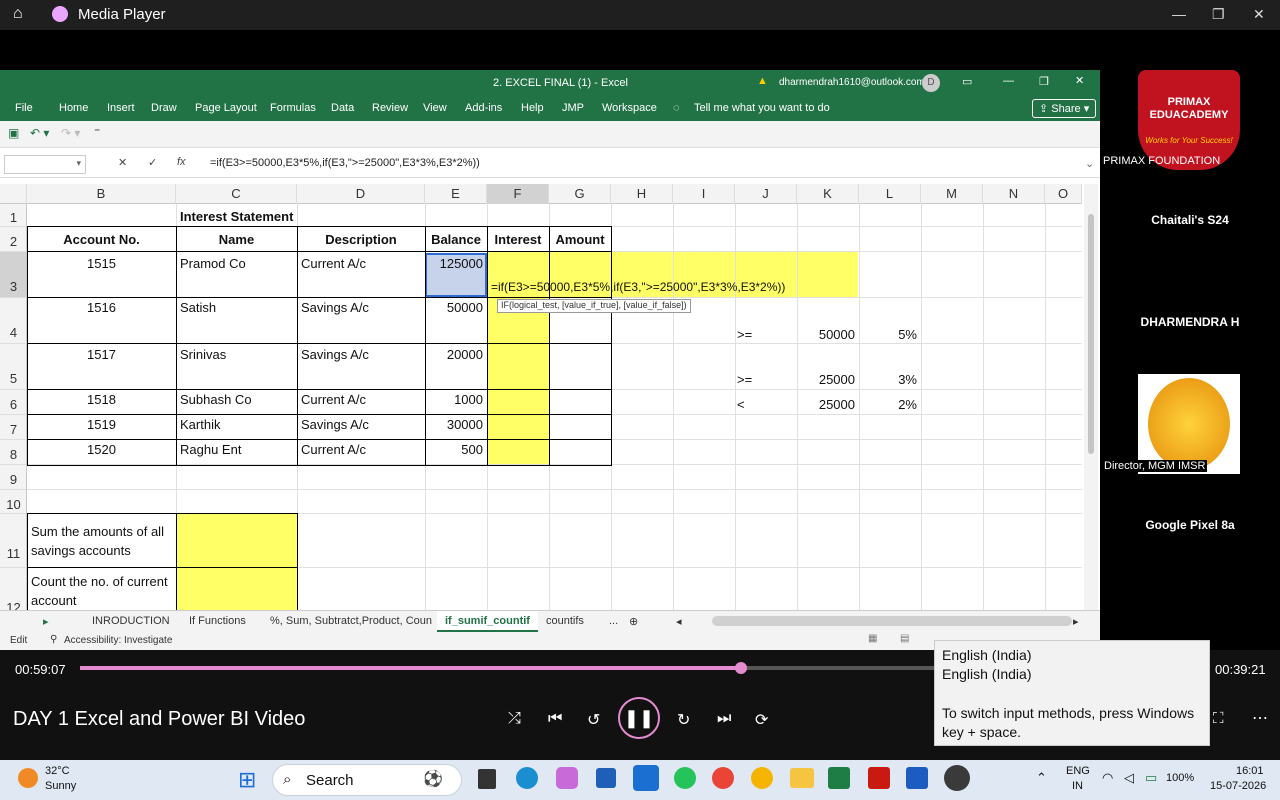 The image size is (1280, 800). What do you see at coordinates (487, 621) in the screenshot?
I see `sheet-tab-active: if_sumif_countif` at bounding box center [487, 621].